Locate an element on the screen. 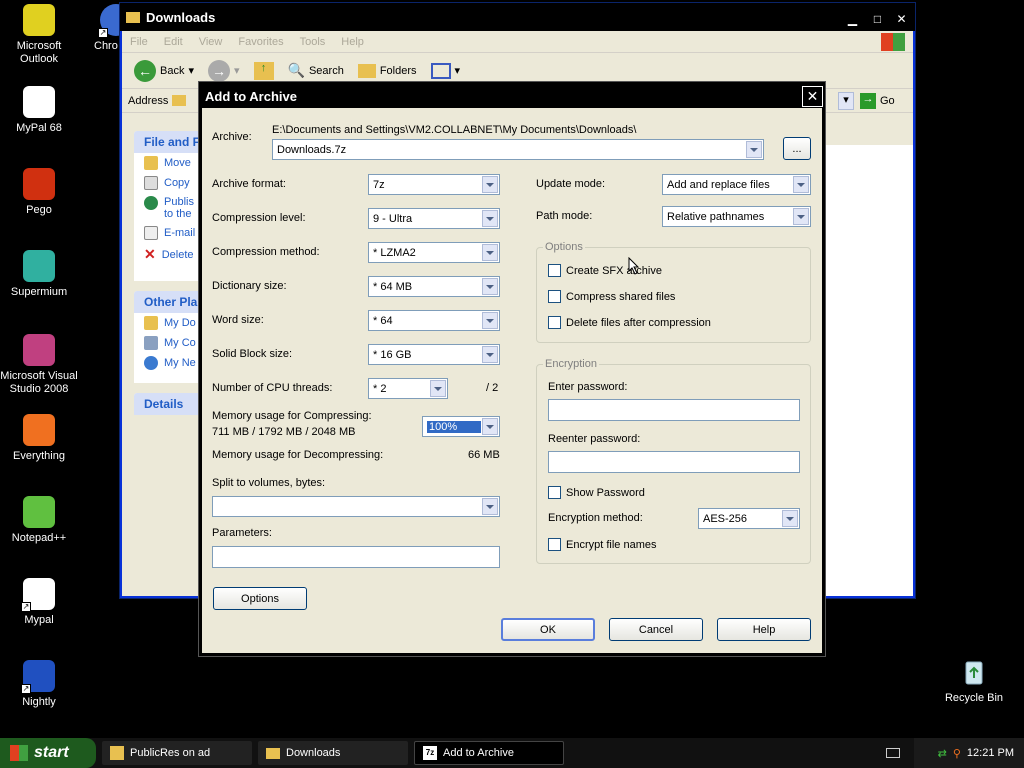 The height and width of the screenshot is (768, 1024). desktop-icon-supermium: Supermium is located at coordinates (39, 274).